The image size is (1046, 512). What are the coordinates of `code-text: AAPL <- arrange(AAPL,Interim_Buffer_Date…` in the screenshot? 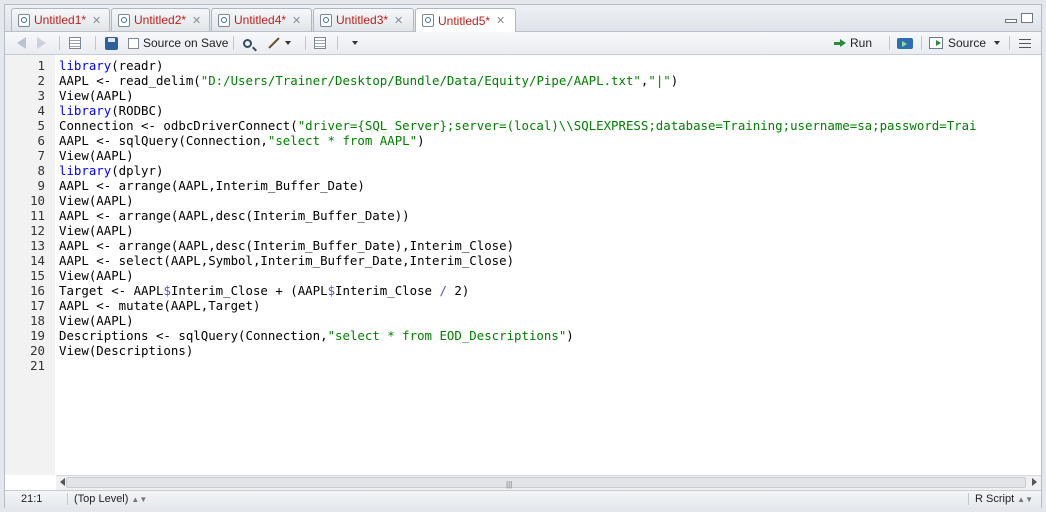 It's located at (212, 185).